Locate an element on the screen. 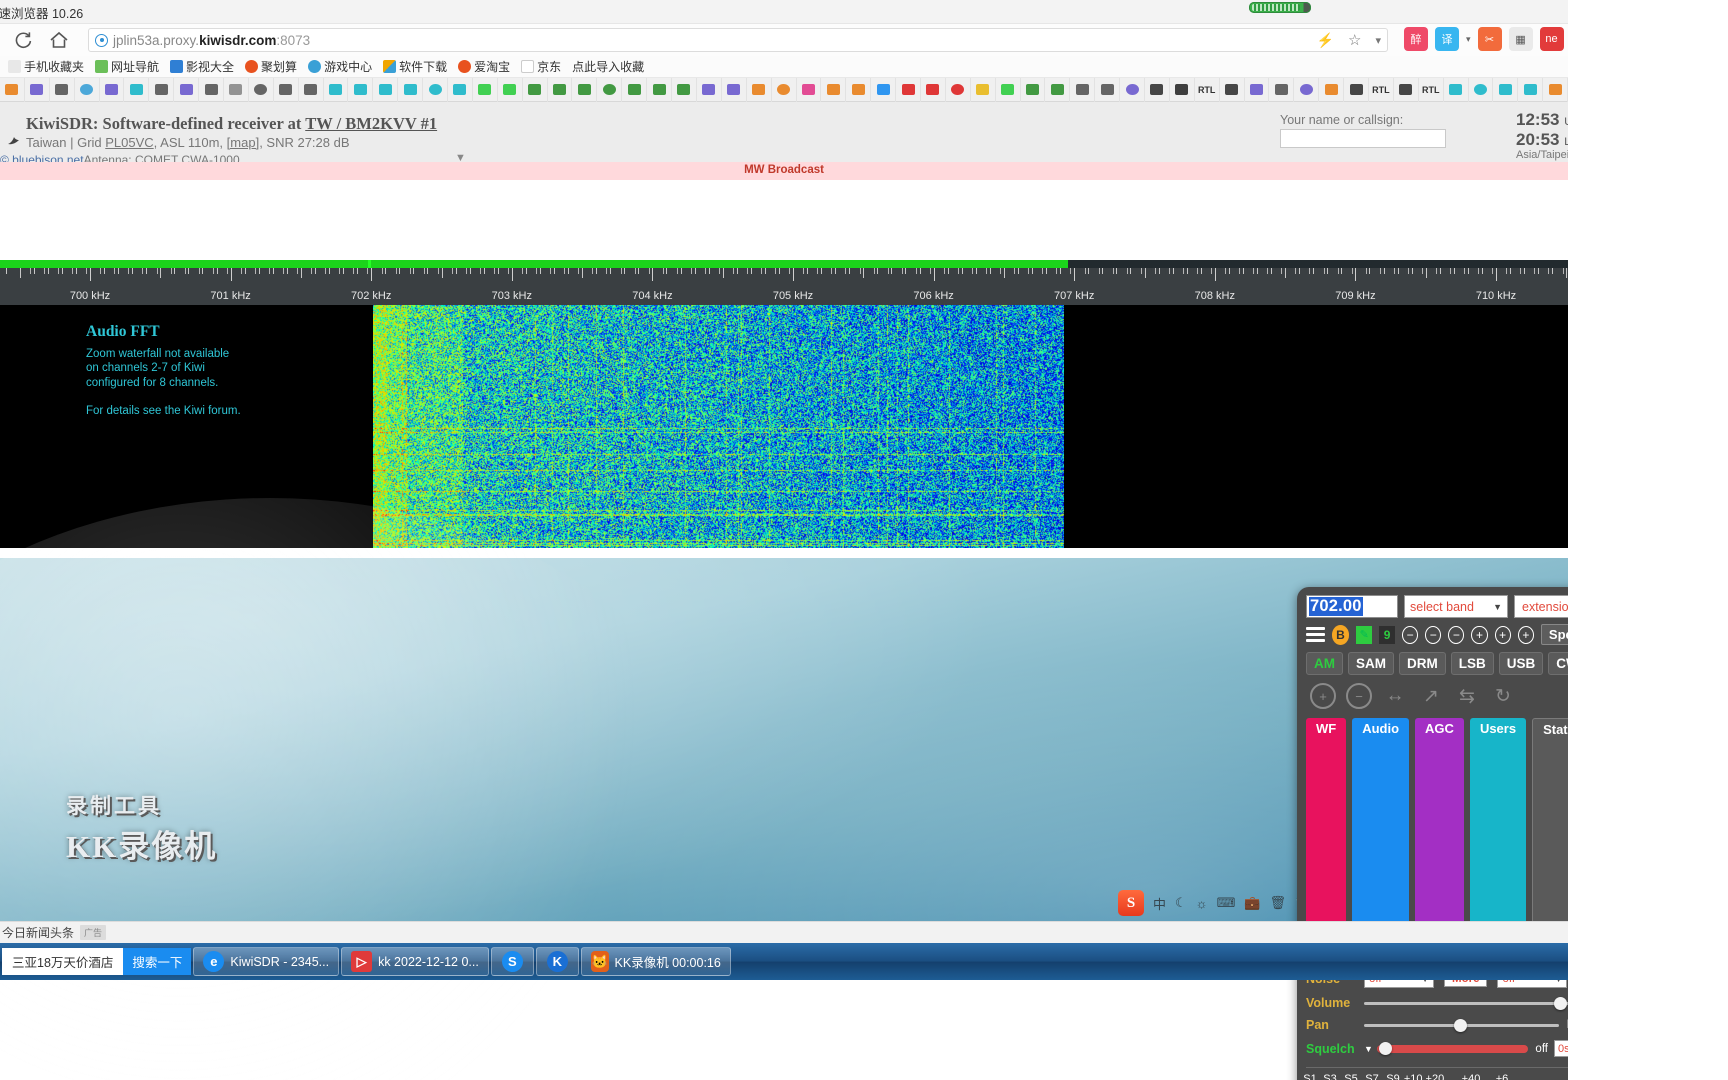 The height and width of the screenshot is (1080, 1728). band-bar: MW Broadcast is located at coordinates (784, 171).